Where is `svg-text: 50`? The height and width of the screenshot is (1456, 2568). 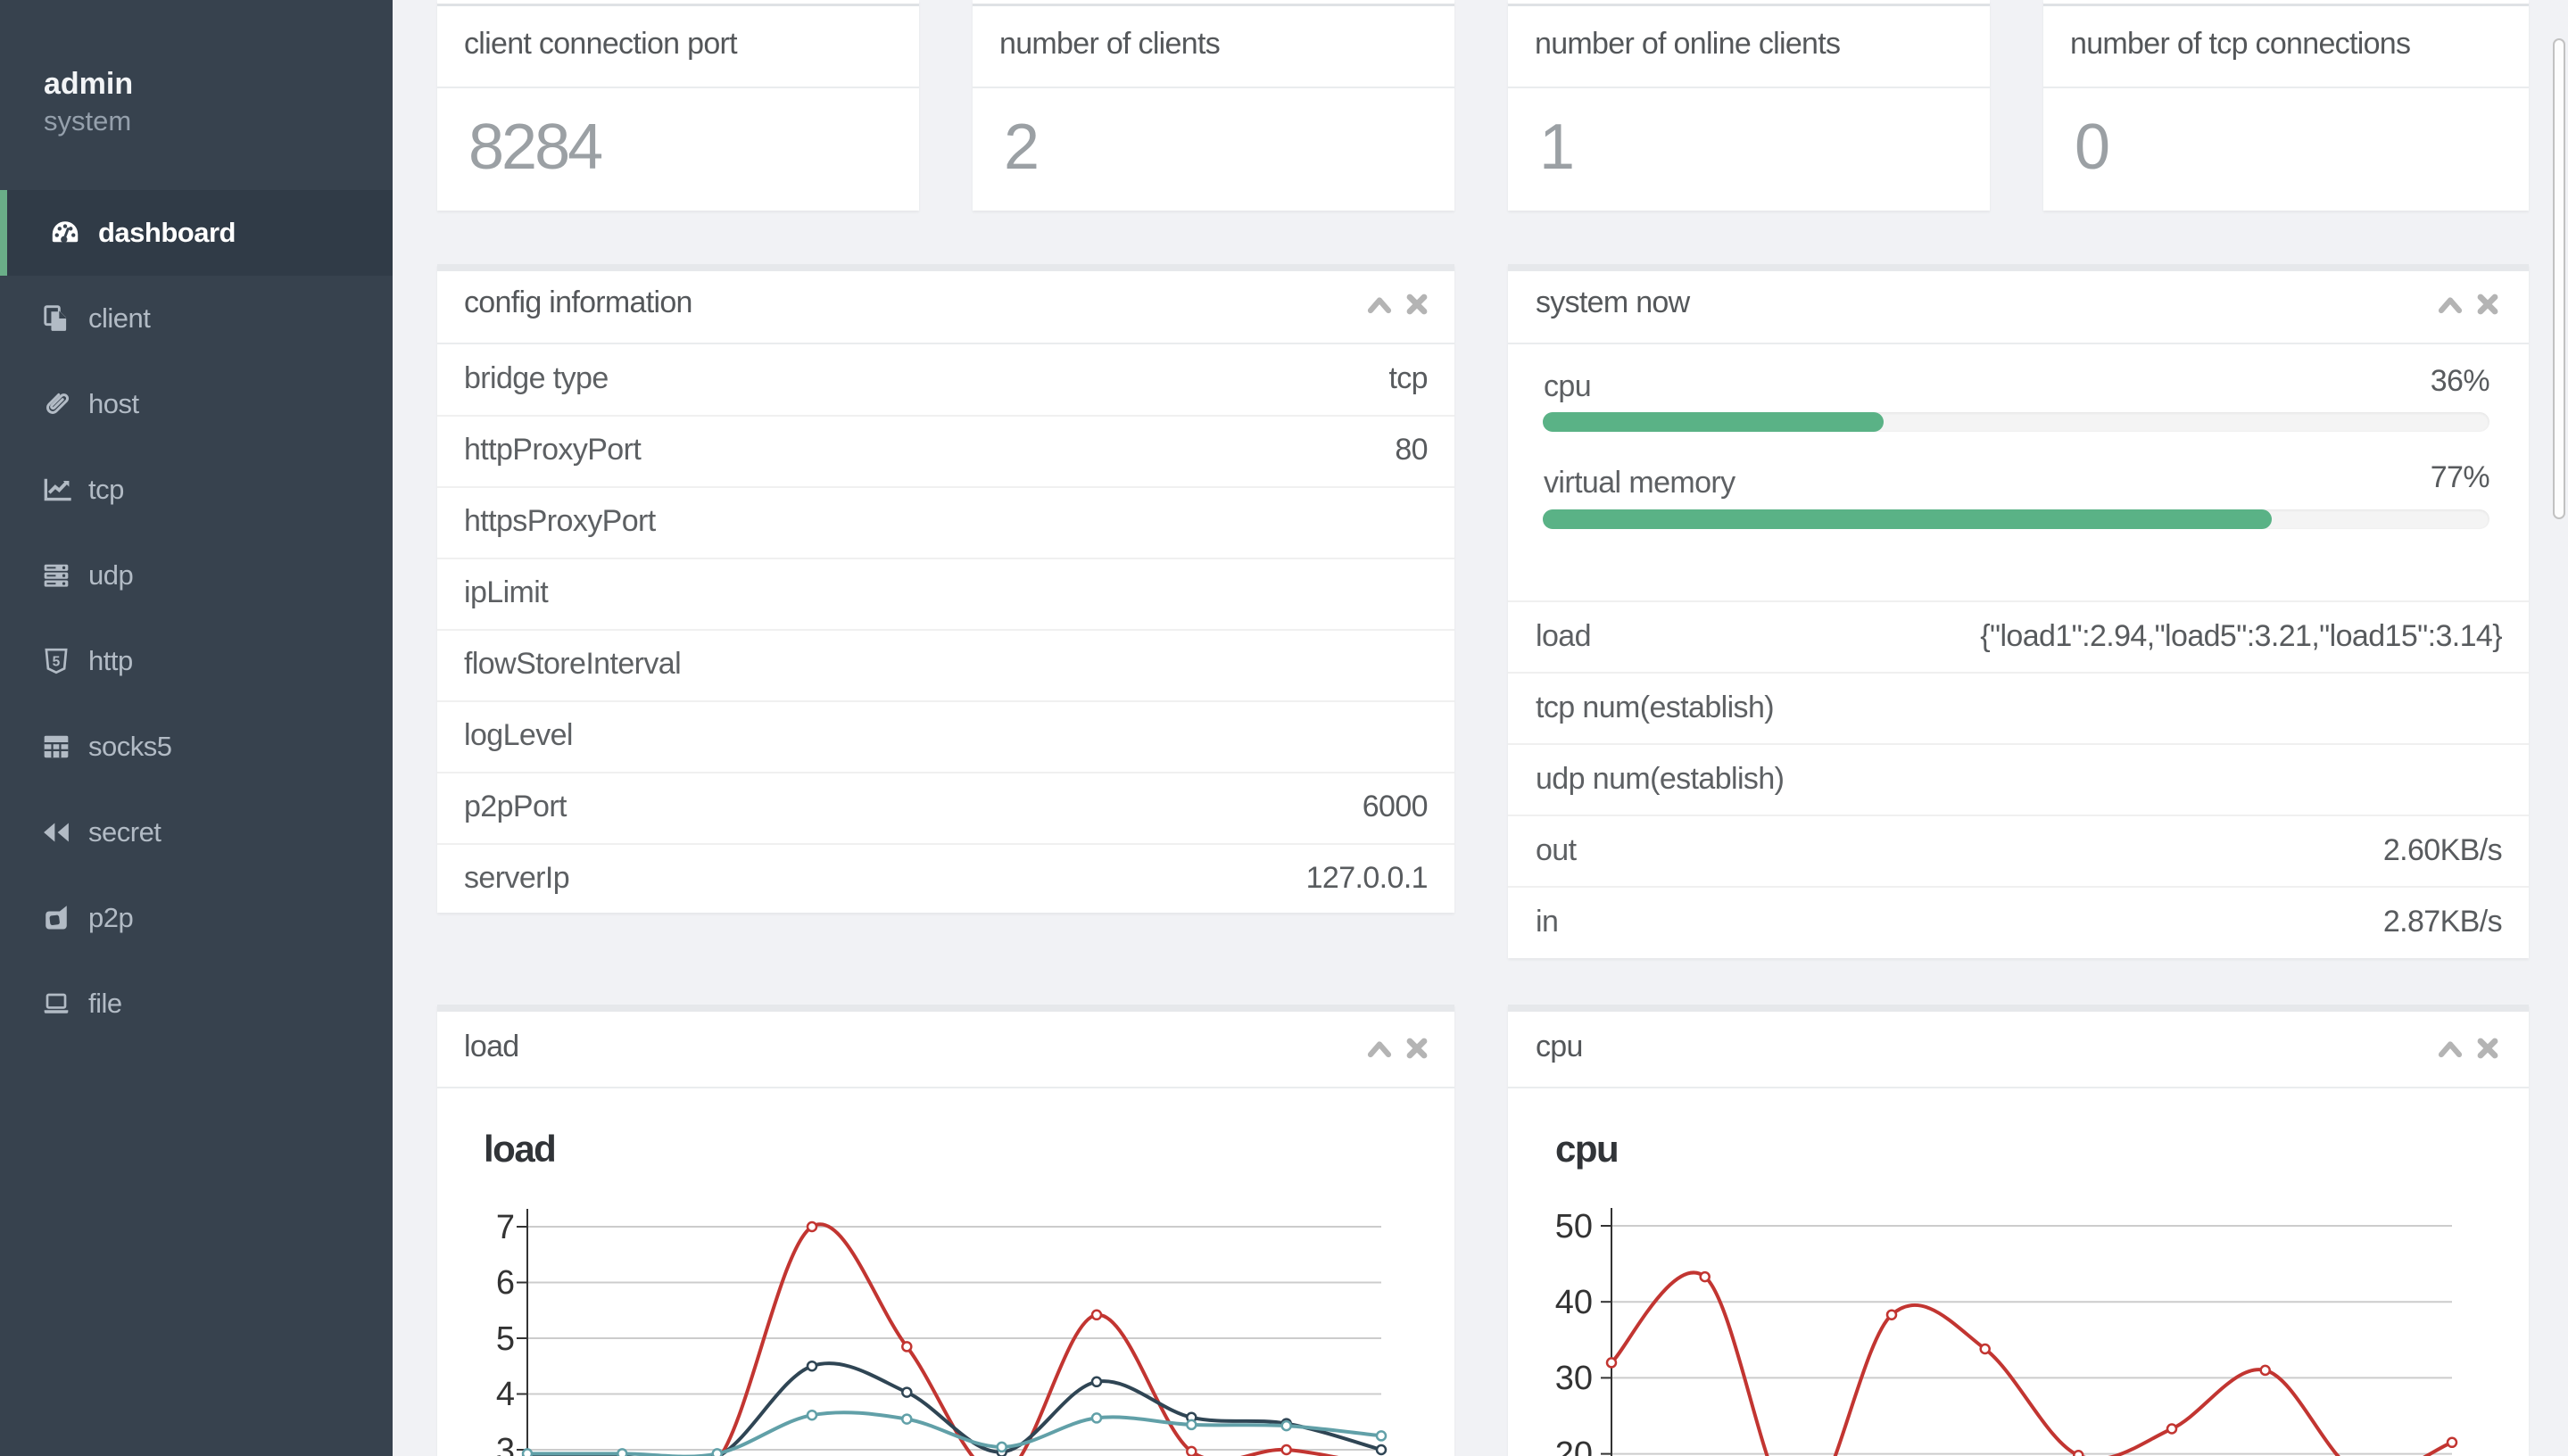 svg-text: 50 is located at coordinates (1574, 1227).